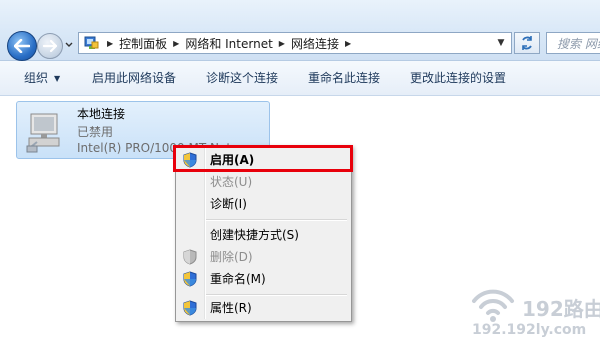 This screenshot has width=600, height=355. Describe the element at coordinates (228, 43) in the screenshot. I see `breadcrumb-network-internet: 网络和 Internet` at that location.